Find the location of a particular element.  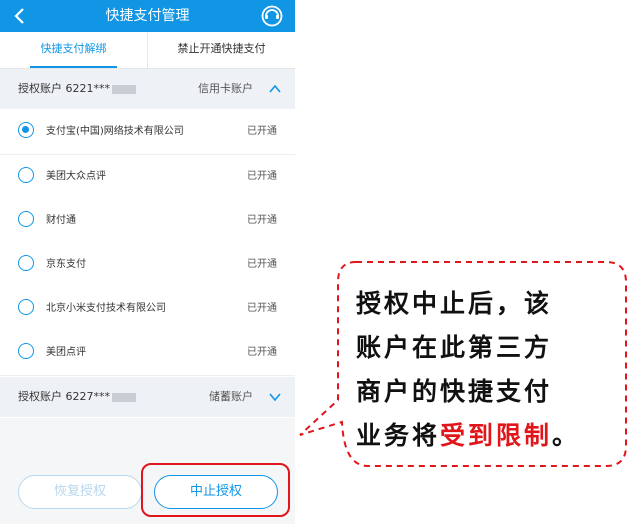

tab-forbid-quick-pay: 禁止开通快捷支付 is located at coordinates (221, 50).